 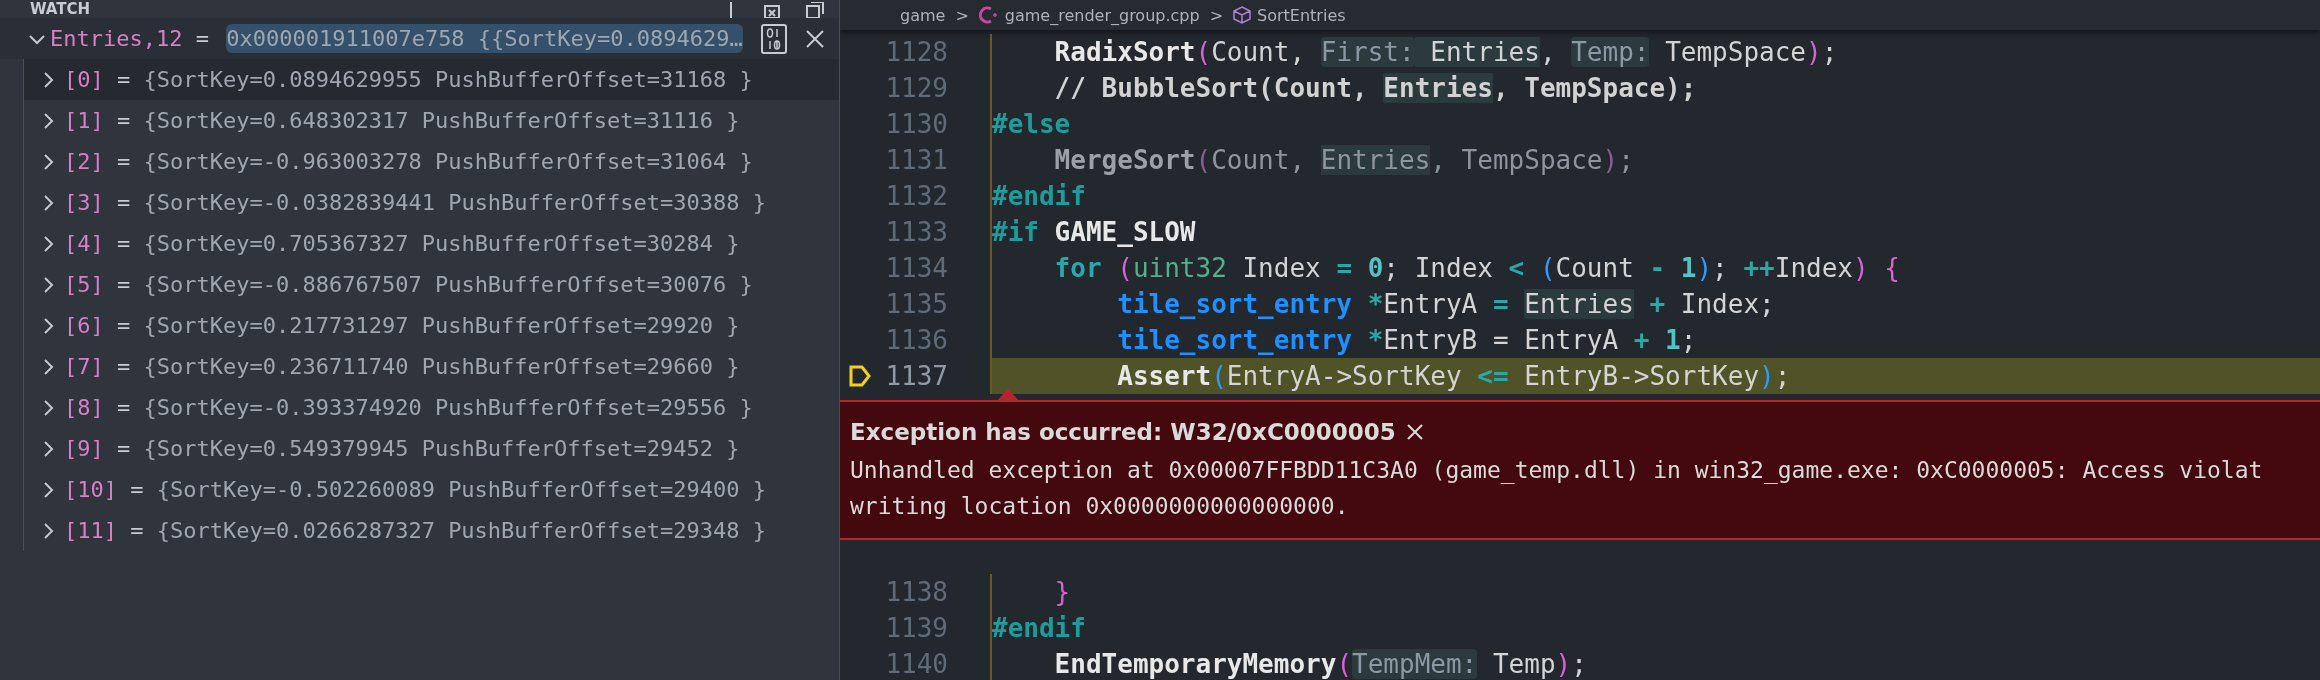 What do you see at coordinates (431, 243) in the screenshot?
I see `watch-row: [4] = {SortKey=0.705367327 PushBufferOffset=30284 }` at bounding box center [431, 243].